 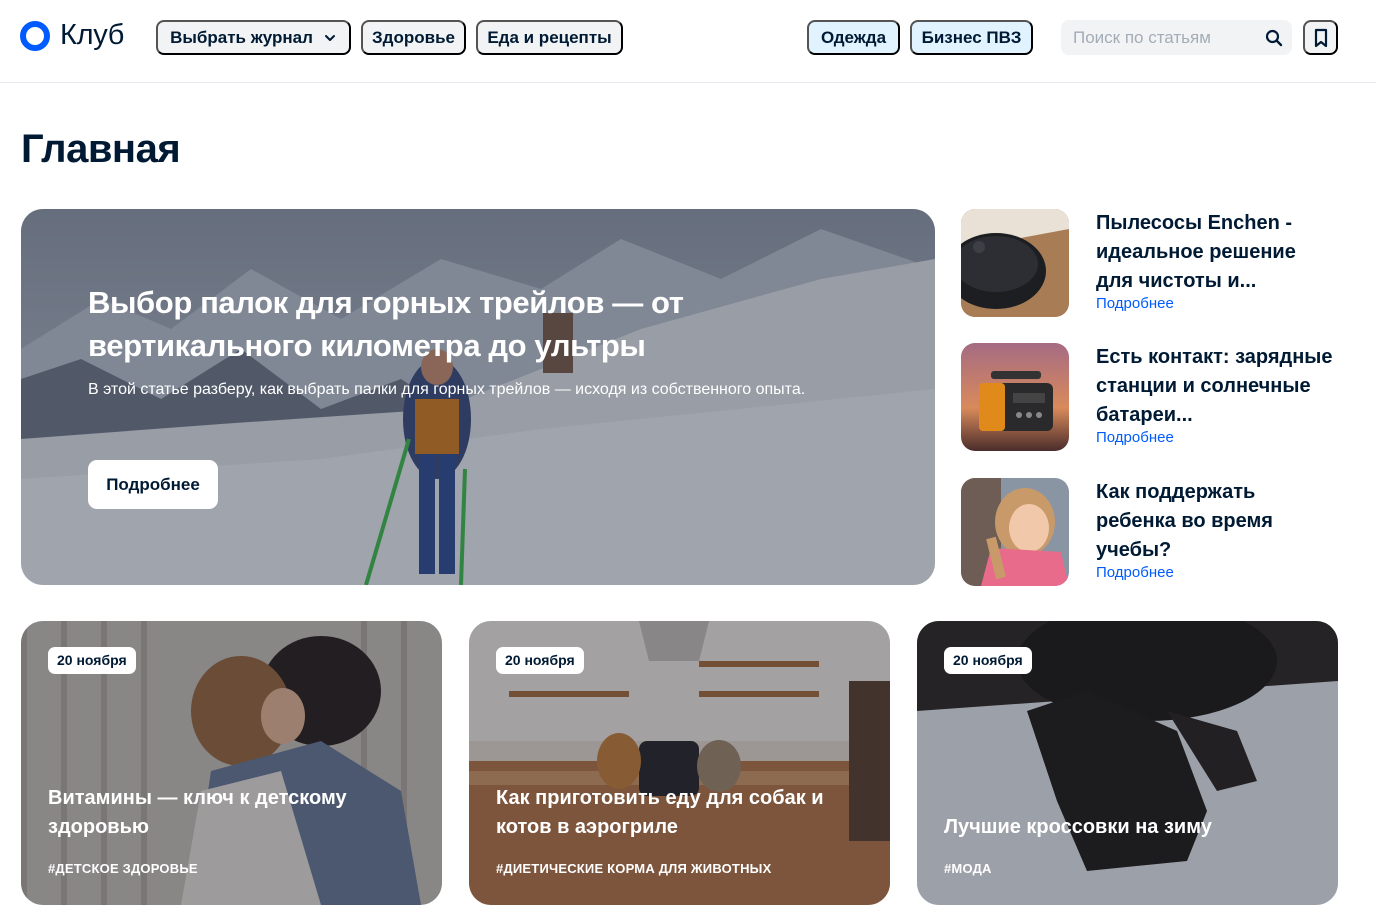 I want to click on bookmarks-button, so click(x=1320, y=37).